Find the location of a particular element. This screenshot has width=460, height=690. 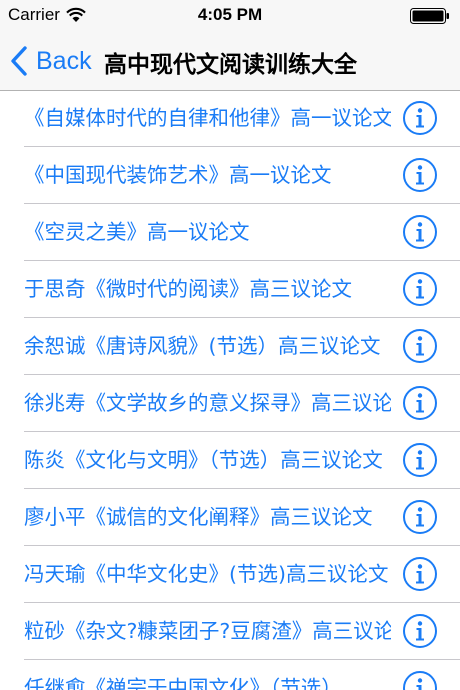

list-item: 陈炎《文化与文明》（节选）高三议论文 is located at coordinates (230, 460).